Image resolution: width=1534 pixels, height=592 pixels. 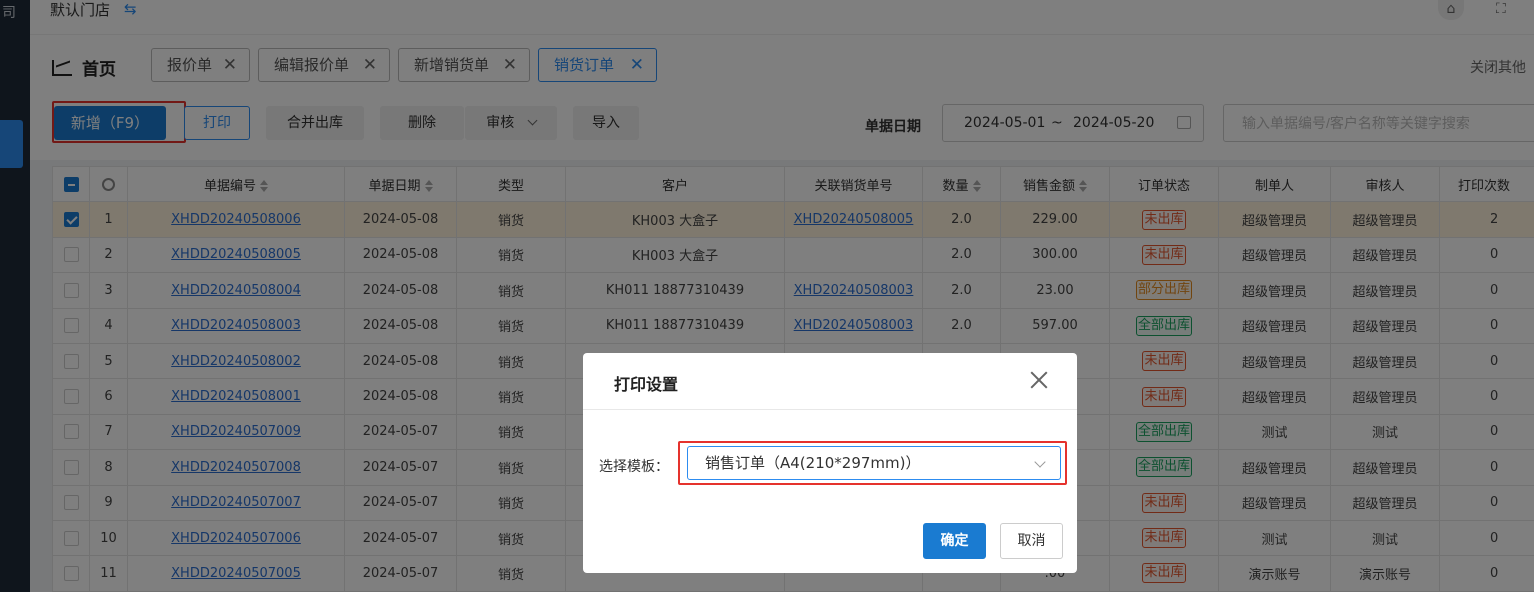 I want to click on dialog-title: 打印设置, so click(x=646, y=384).